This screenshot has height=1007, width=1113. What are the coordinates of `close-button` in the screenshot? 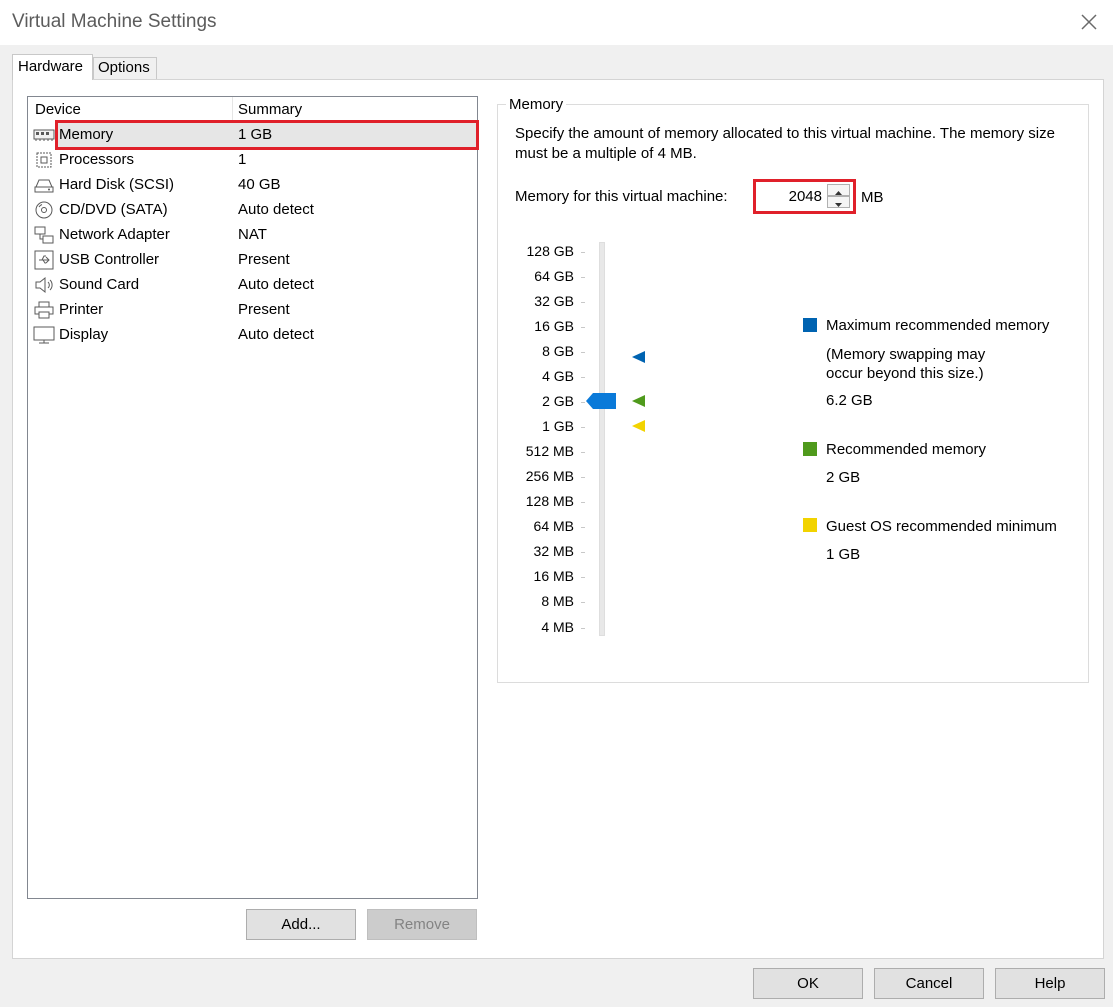 It's located at (1089, 22).